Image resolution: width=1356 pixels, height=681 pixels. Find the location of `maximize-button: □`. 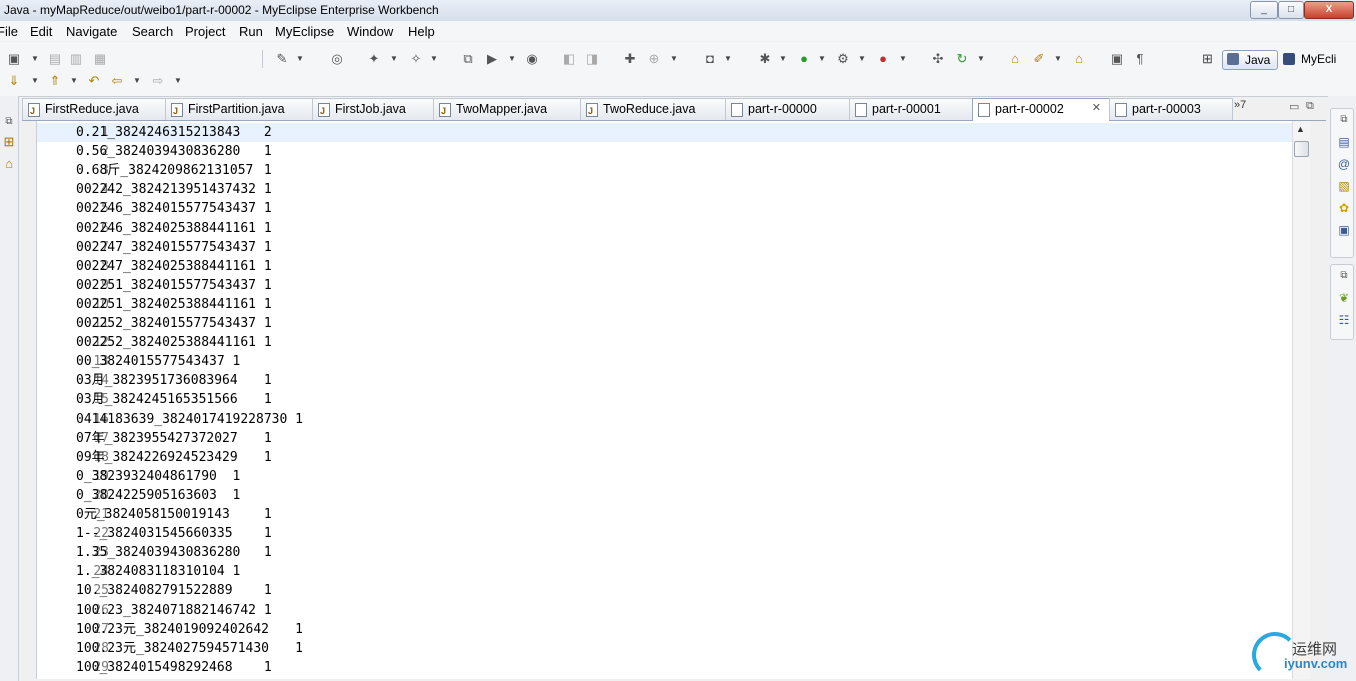

maximize-button: □ is located at coordinates (1291, 10).